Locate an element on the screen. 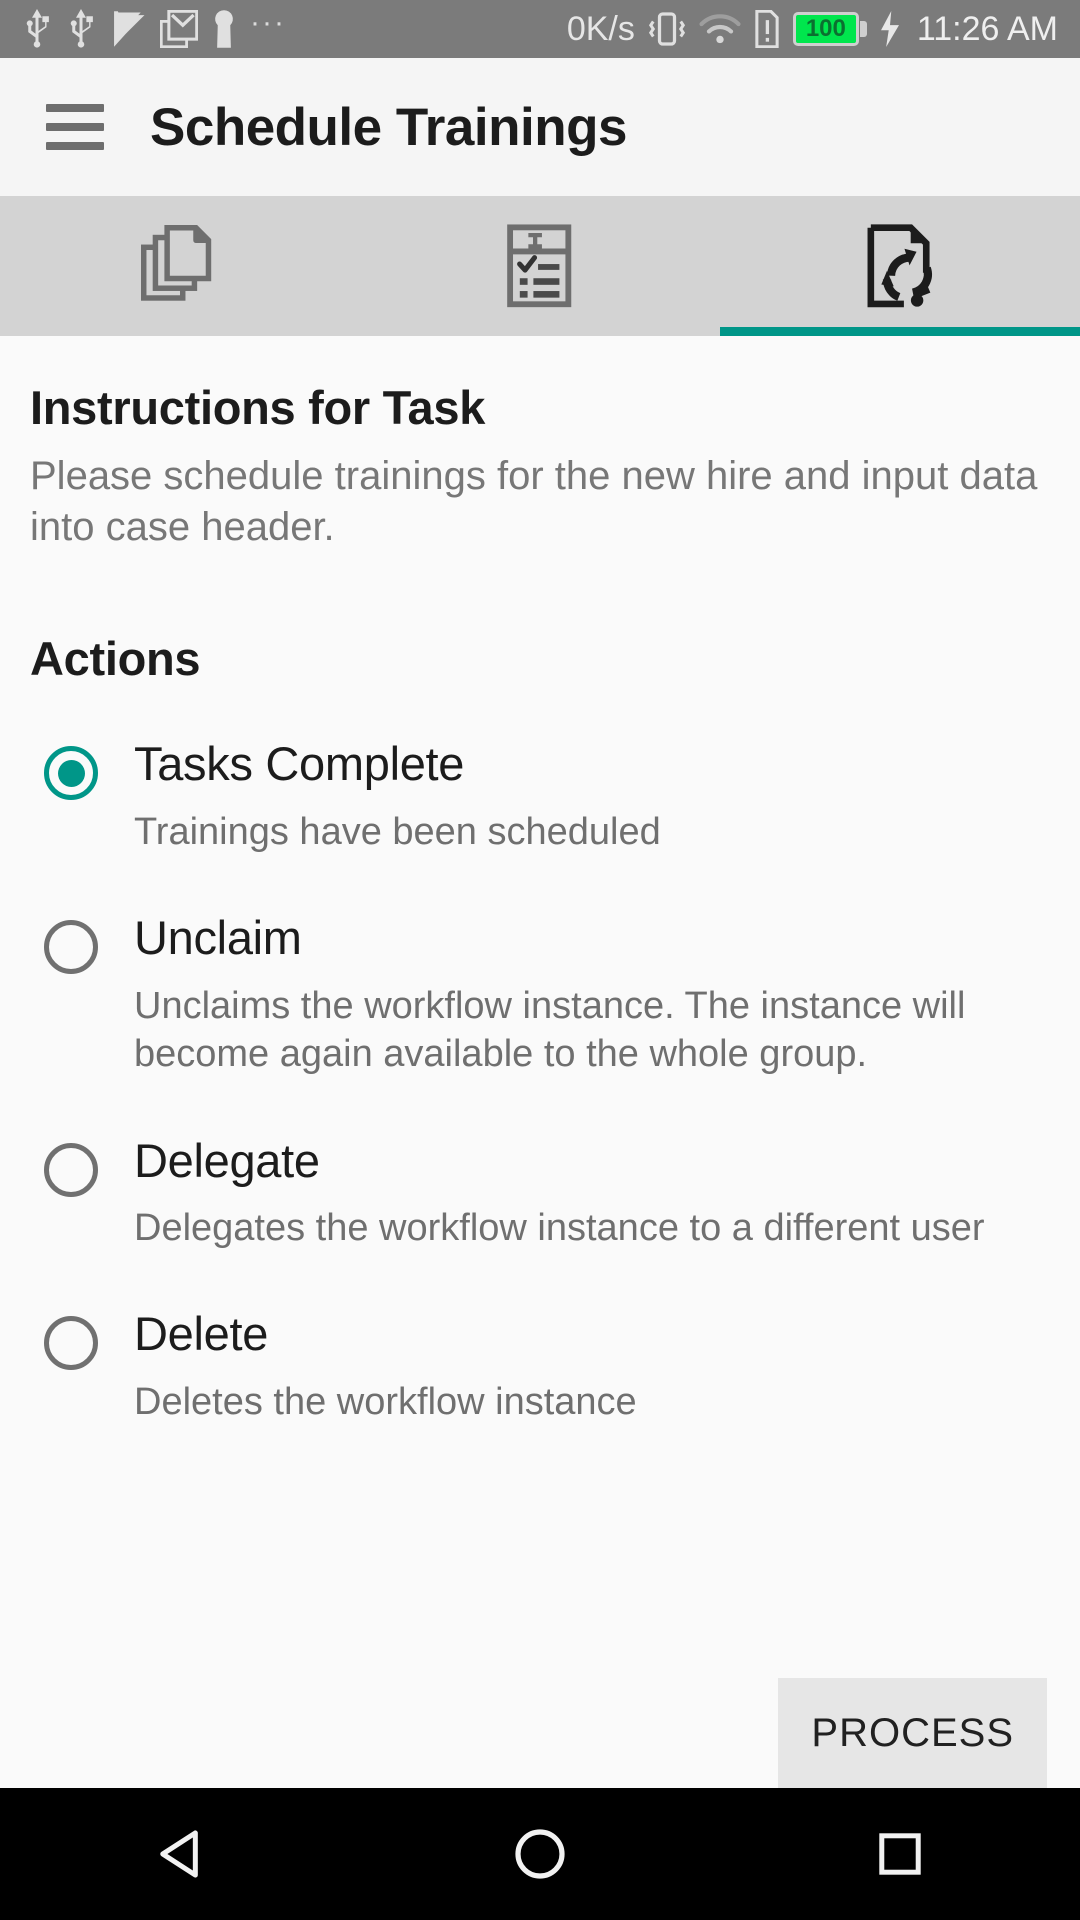 This screenshot has height=1920, width=1080. app-bar: Schedule Trainings is located at coordinates (540, 127).